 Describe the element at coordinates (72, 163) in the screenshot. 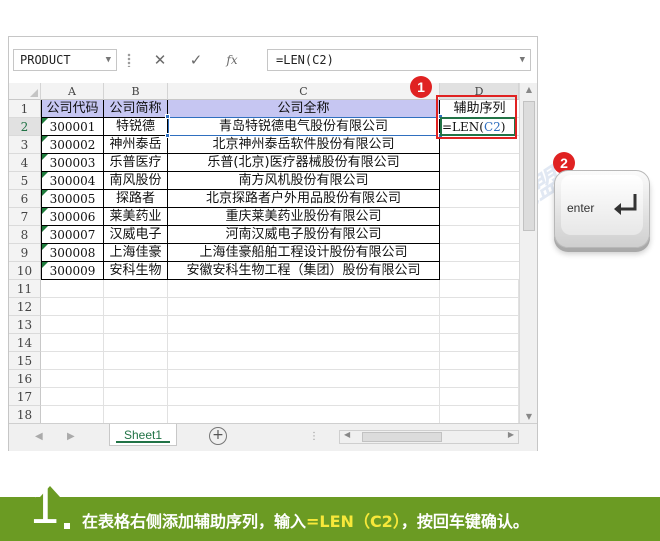

I see `cell-code: 300003` at that location.